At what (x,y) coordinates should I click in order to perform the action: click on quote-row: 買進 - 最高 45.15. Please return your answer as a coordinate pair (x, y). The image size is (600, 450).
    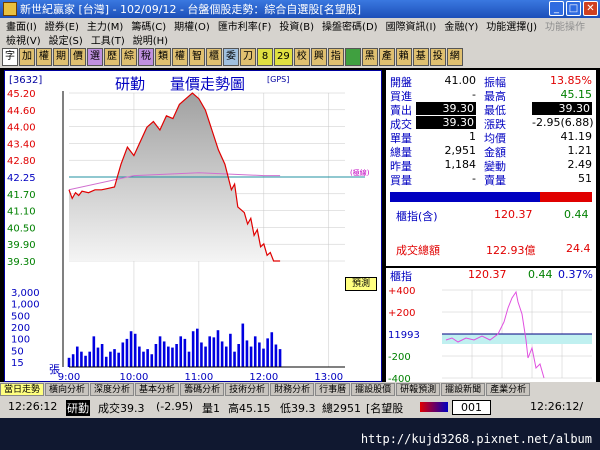
    Looking at the image, I should click on (491, 95).